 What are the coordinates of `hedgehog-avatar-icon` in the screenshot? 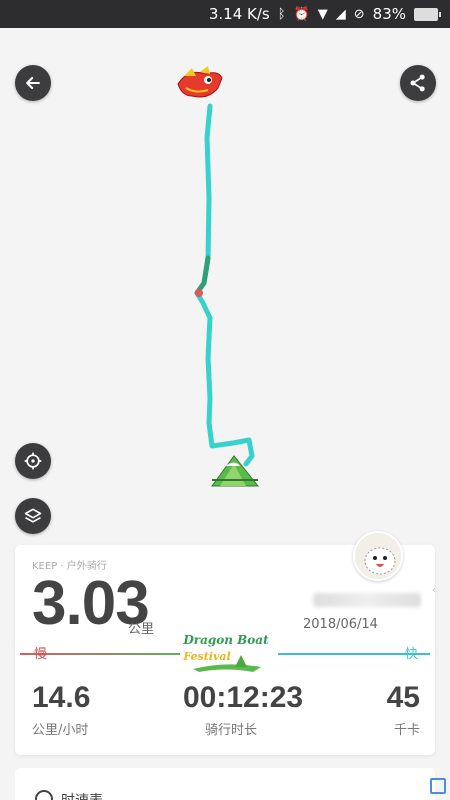 It's located at (378, 556).